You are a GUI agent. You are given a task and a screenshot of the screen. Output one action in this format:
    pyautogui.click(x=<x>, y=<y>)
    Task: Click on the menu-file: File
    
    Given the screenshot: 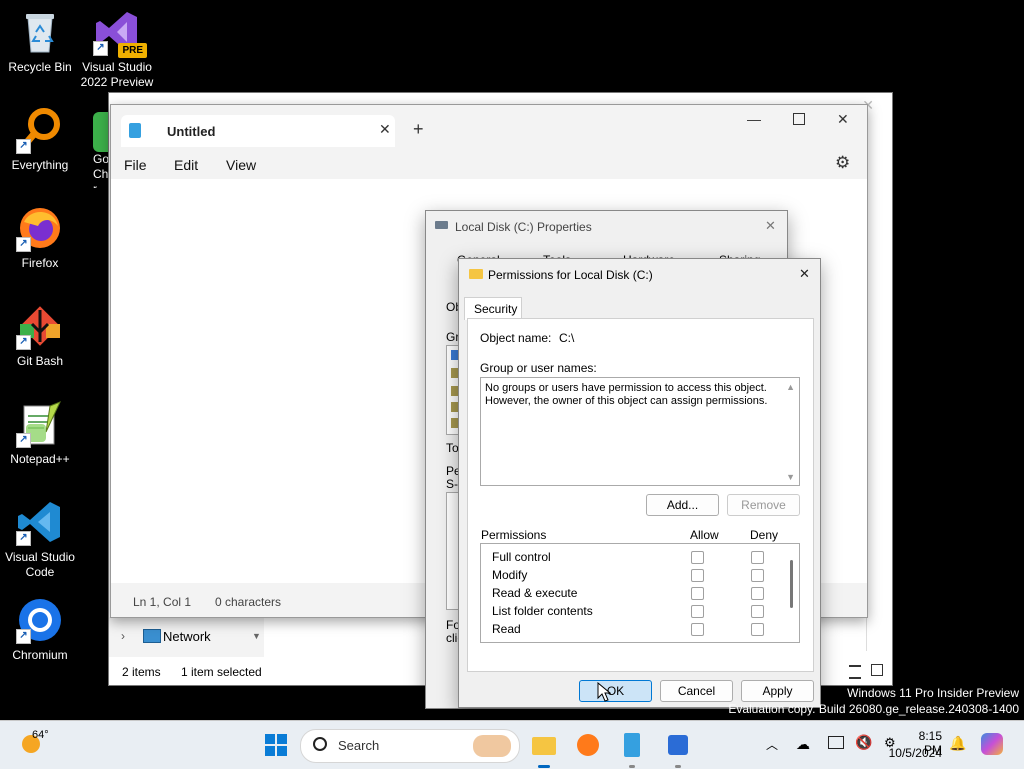 What is the action you would take?
    pyautogui.click(x=135, y=165)
    